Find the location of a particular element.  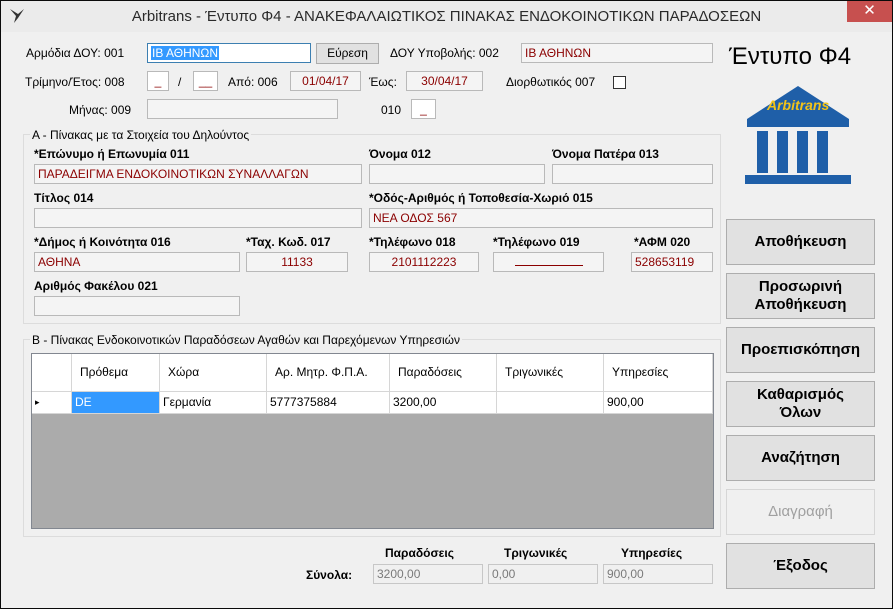

doy-input: ΙΒ ΑΘΗΝΩΝ is located at coordinates (229, 53).